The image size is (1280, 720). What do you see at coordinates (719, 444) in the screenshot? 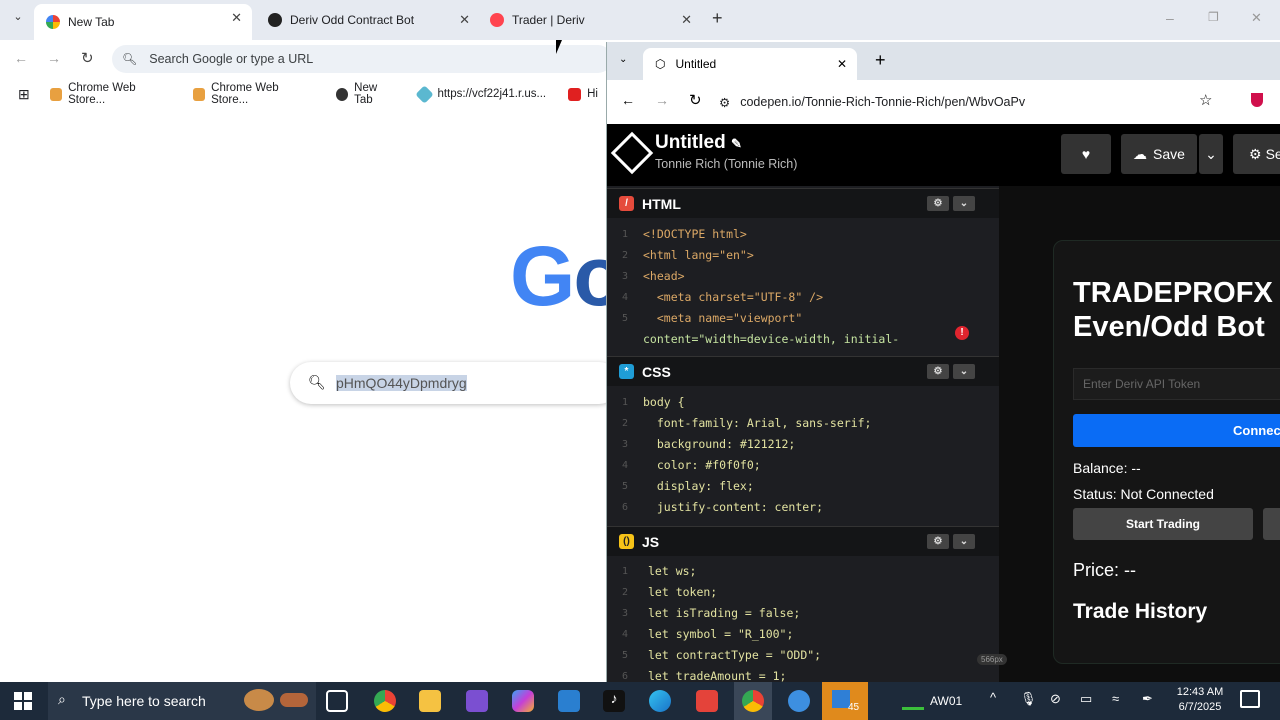
I see `code-text: background: #121212;` at bounding box center [719, 444].